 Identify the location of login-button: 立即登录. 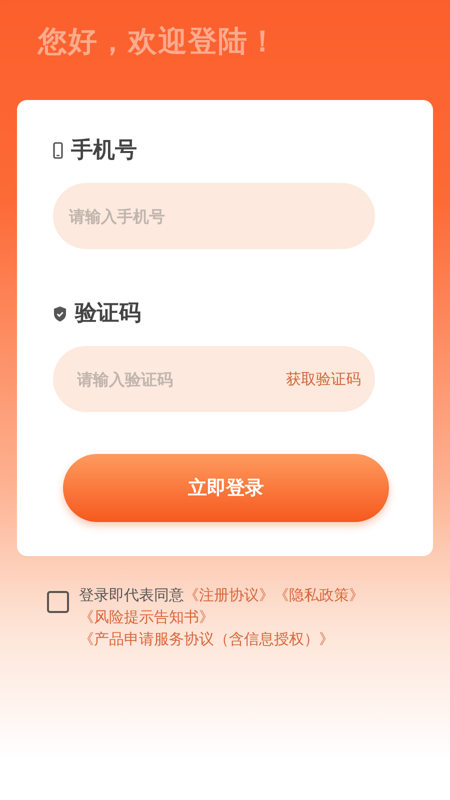
(226, 488).